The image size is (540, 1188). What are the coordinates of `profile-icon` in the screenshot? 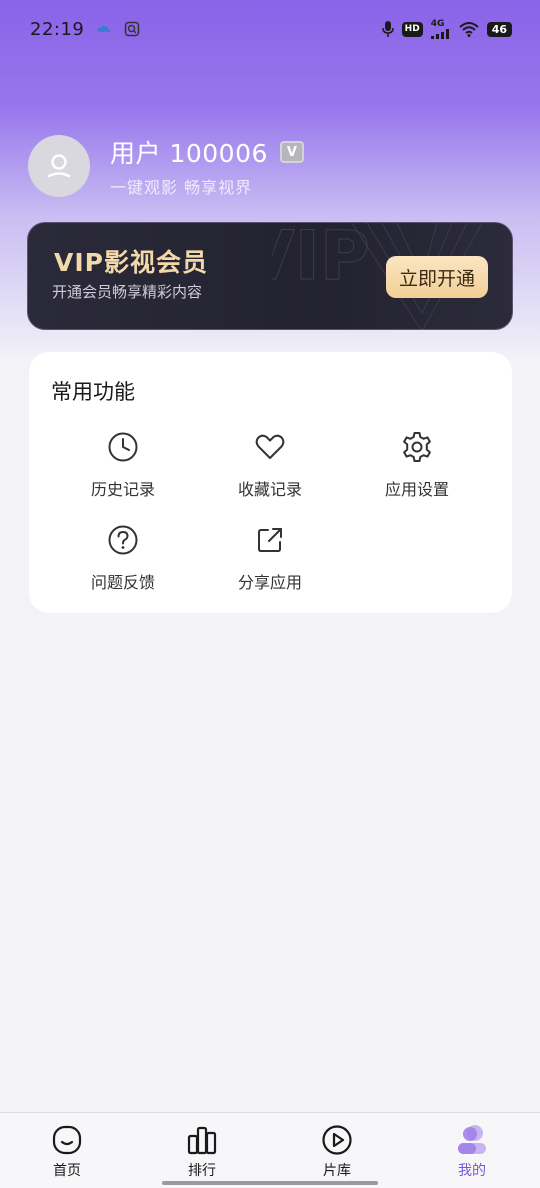 It's located at (472, 1139).